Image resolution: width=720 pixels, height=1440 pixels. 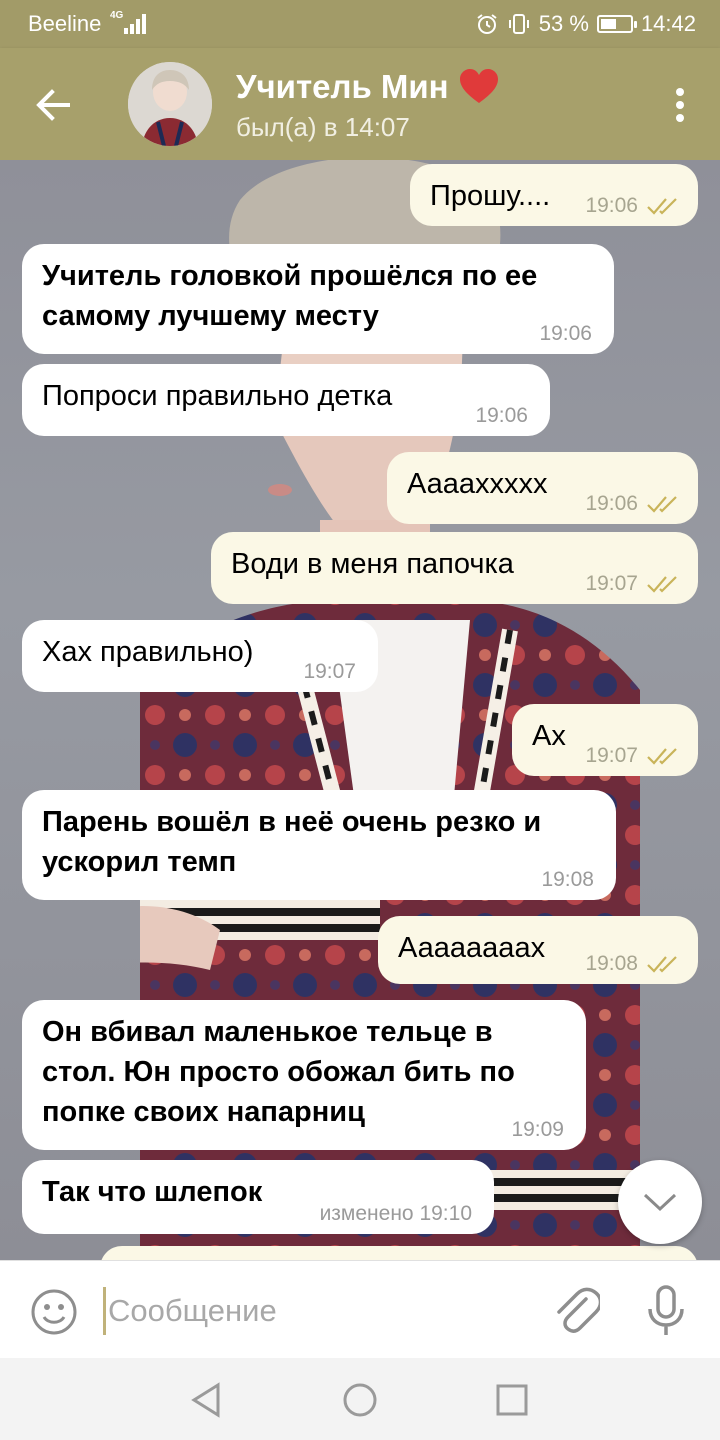 What do you see at coordinates (395, 1213) in the screenshot?
I see `message-time: изменено 19:10` at bounding box center [395, 1213].